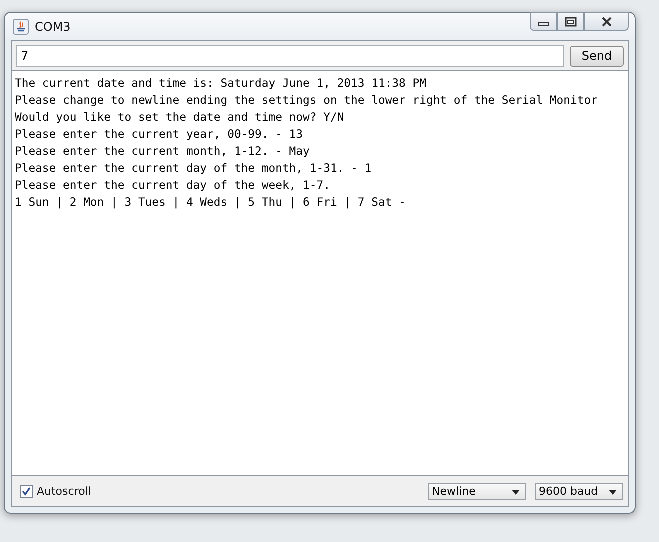 The height and width of the screenshot is (542, 659). I want to click on checkmark-icon, so click(26, 491).